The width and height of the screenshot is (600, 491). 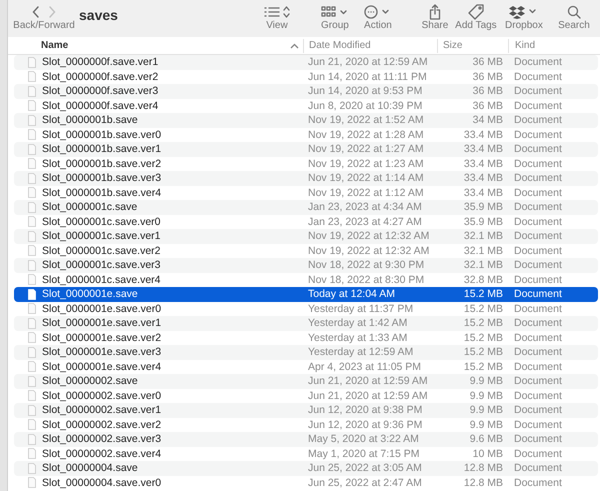 What do you see at coordinates (488, 454) in the screenshot?
I see `file-size: 10 MB` at bounding box center [488, 454].